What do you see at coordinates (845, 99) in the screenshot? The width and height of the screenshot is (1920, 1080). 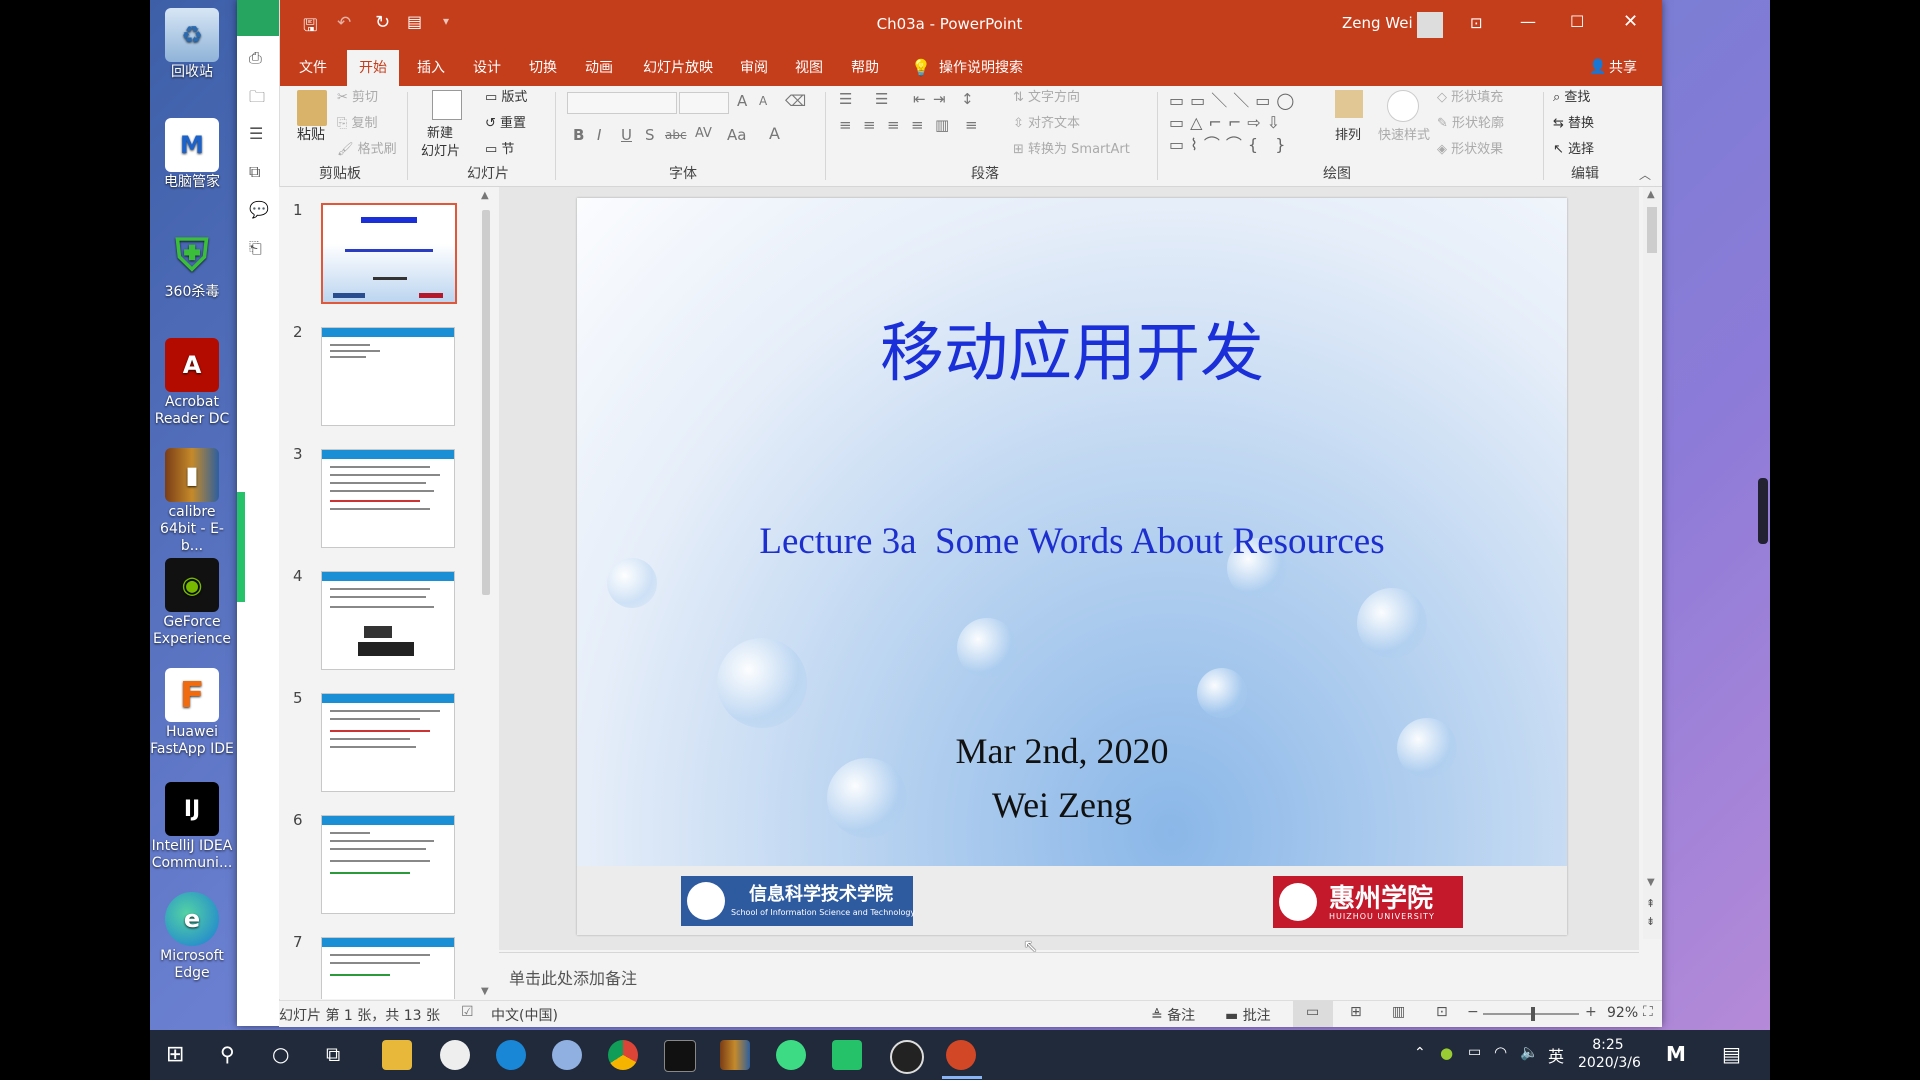 I see `bullets-icon: ☰` at bounding box center [845, 99].